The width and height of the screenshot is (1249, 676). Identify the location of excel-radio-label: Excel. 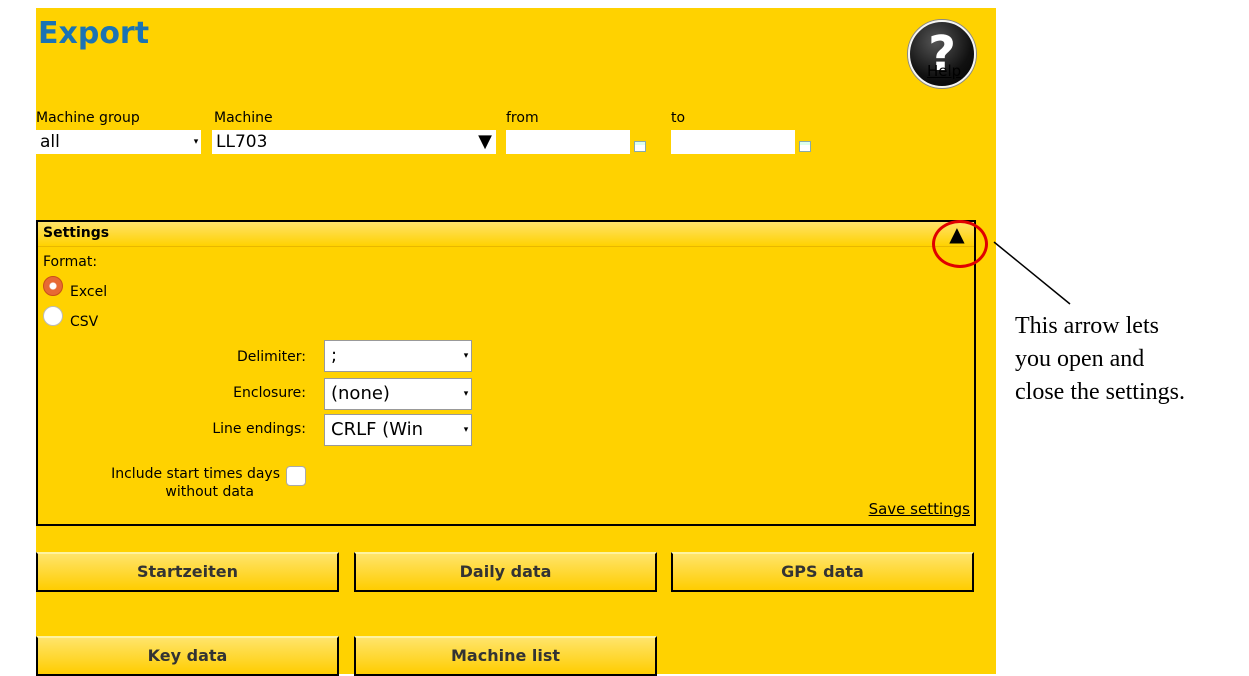
(89, 292).